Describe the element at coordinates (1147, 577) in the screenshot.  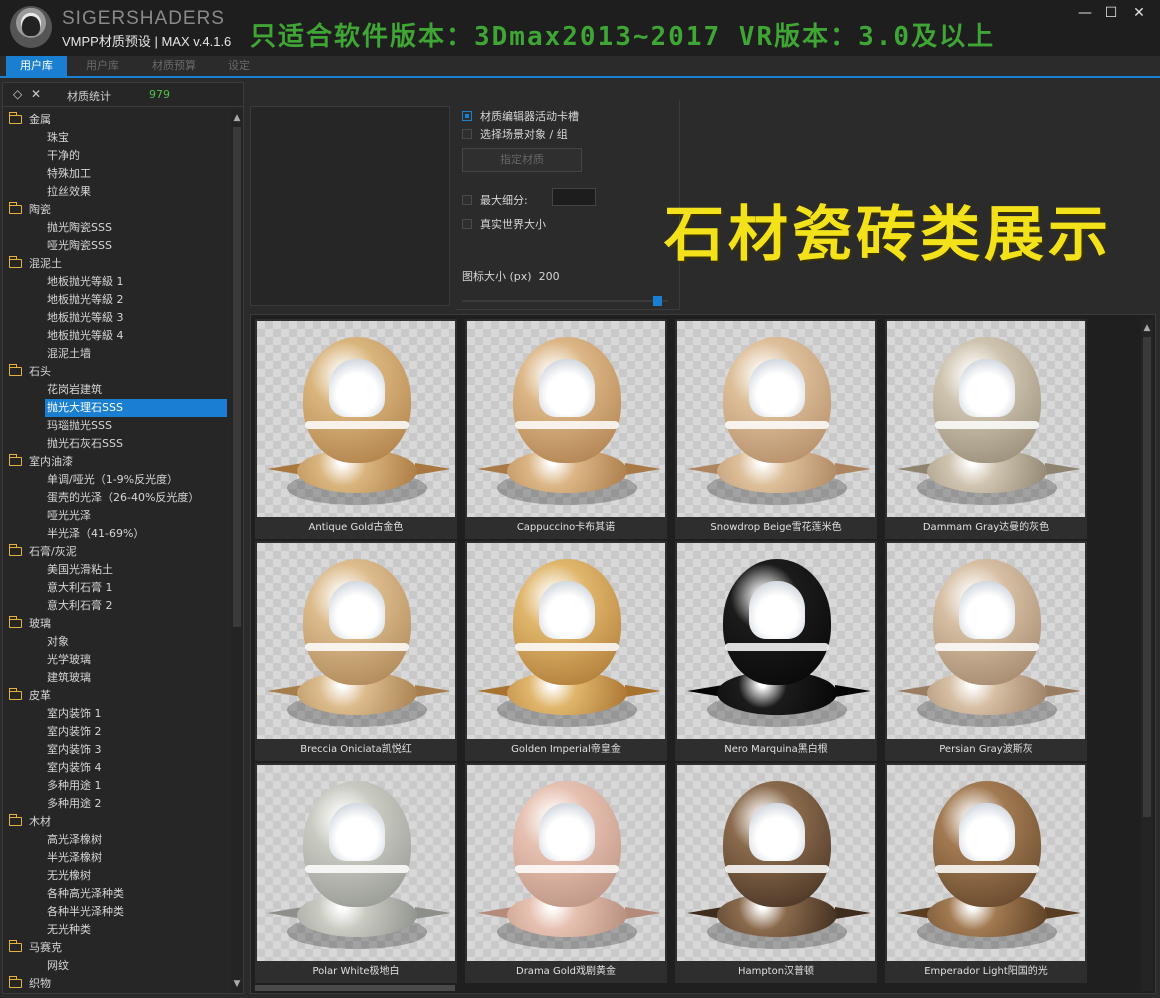
I see `grid-scrollbar-thumb` at that location.